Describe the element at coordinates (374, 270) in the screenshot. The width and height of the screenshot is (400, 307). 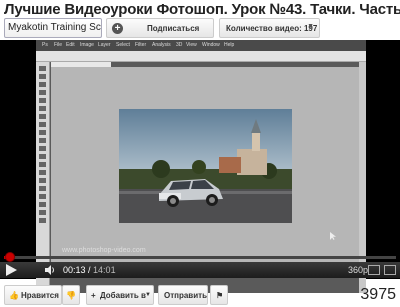
I see `widescreen-icon` at that location.